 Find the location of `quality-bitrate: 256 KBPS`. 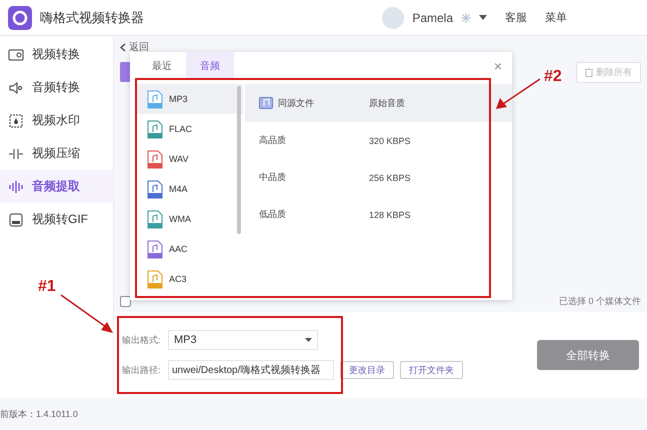

quality-bitrate: 256 KBPS is located at coordinates (390, 177).